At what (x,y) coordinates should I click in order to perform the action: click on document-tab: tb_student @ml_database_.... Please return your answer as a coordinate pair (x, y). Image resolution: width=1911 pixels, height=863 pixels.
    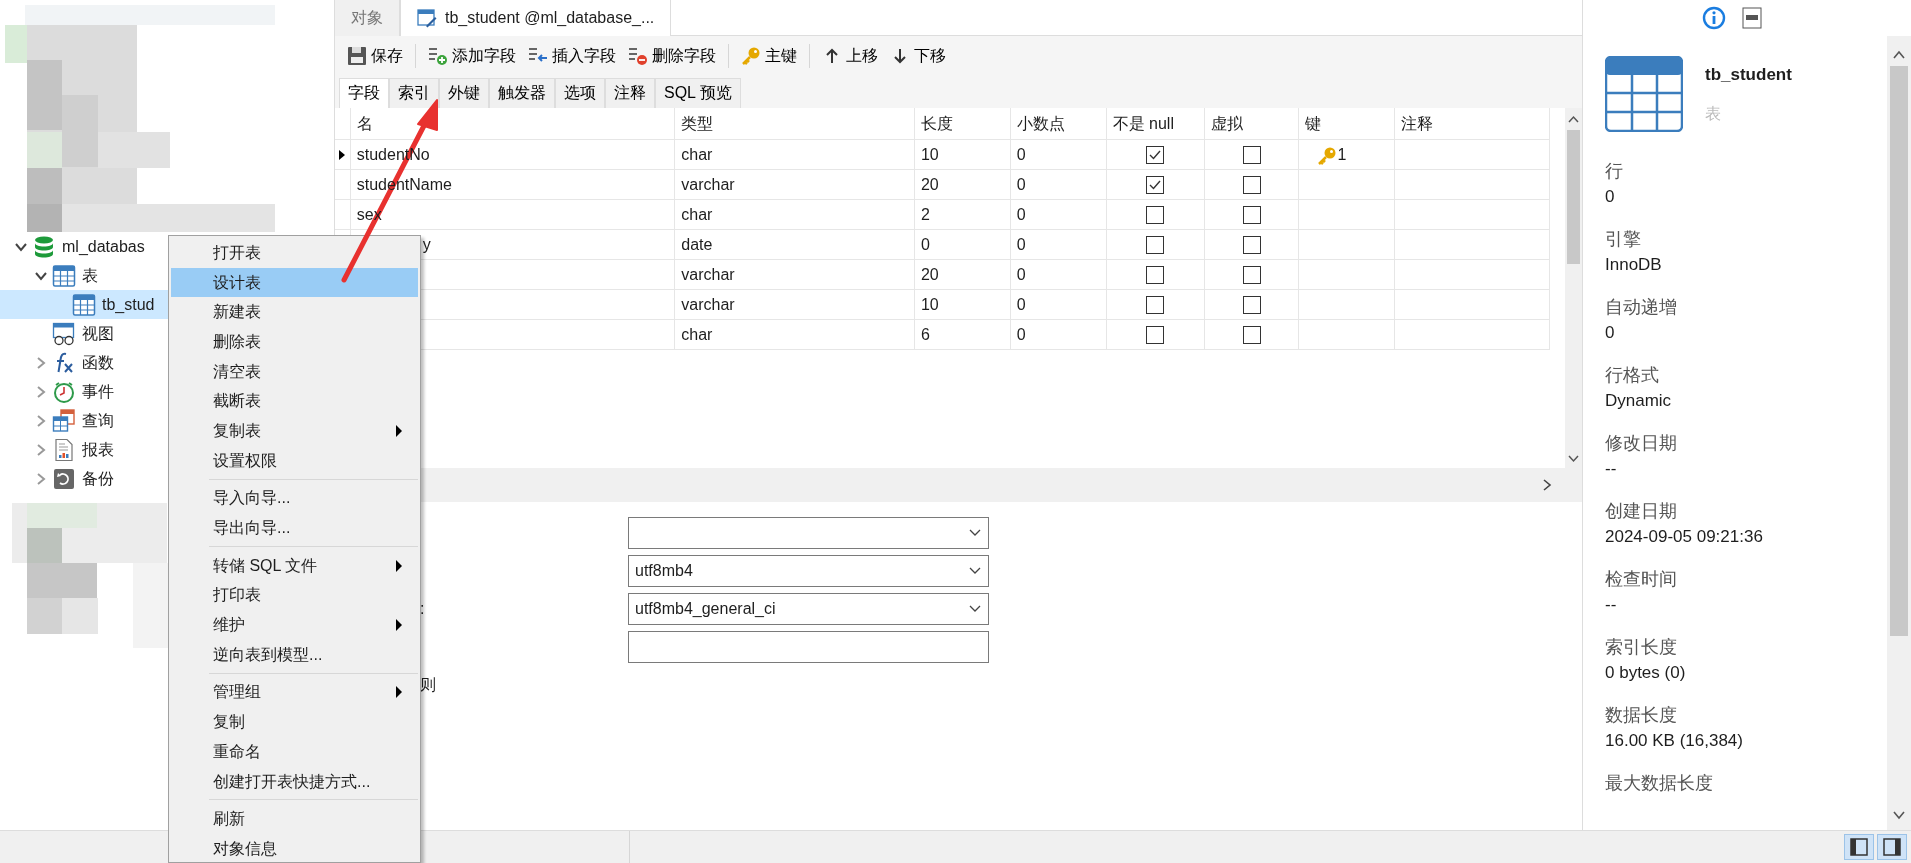
    Looking at the image, I should click on (536, 18).